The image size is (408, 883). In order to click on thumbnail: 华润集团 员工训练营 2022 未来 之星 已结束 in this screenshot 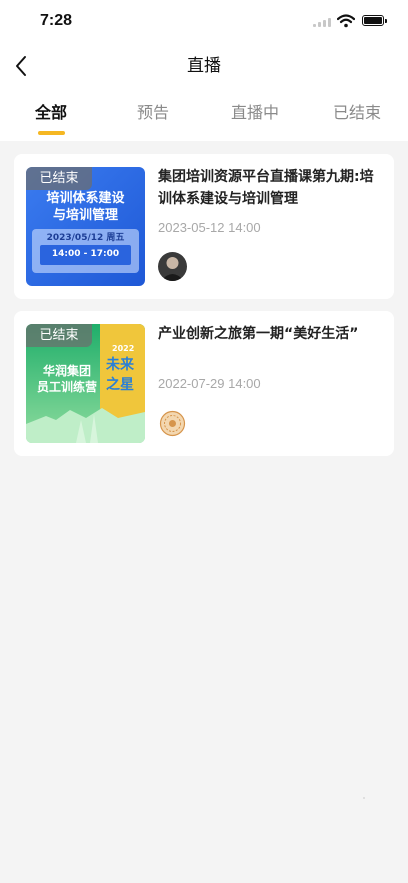, I will do `click(85, 383)`.